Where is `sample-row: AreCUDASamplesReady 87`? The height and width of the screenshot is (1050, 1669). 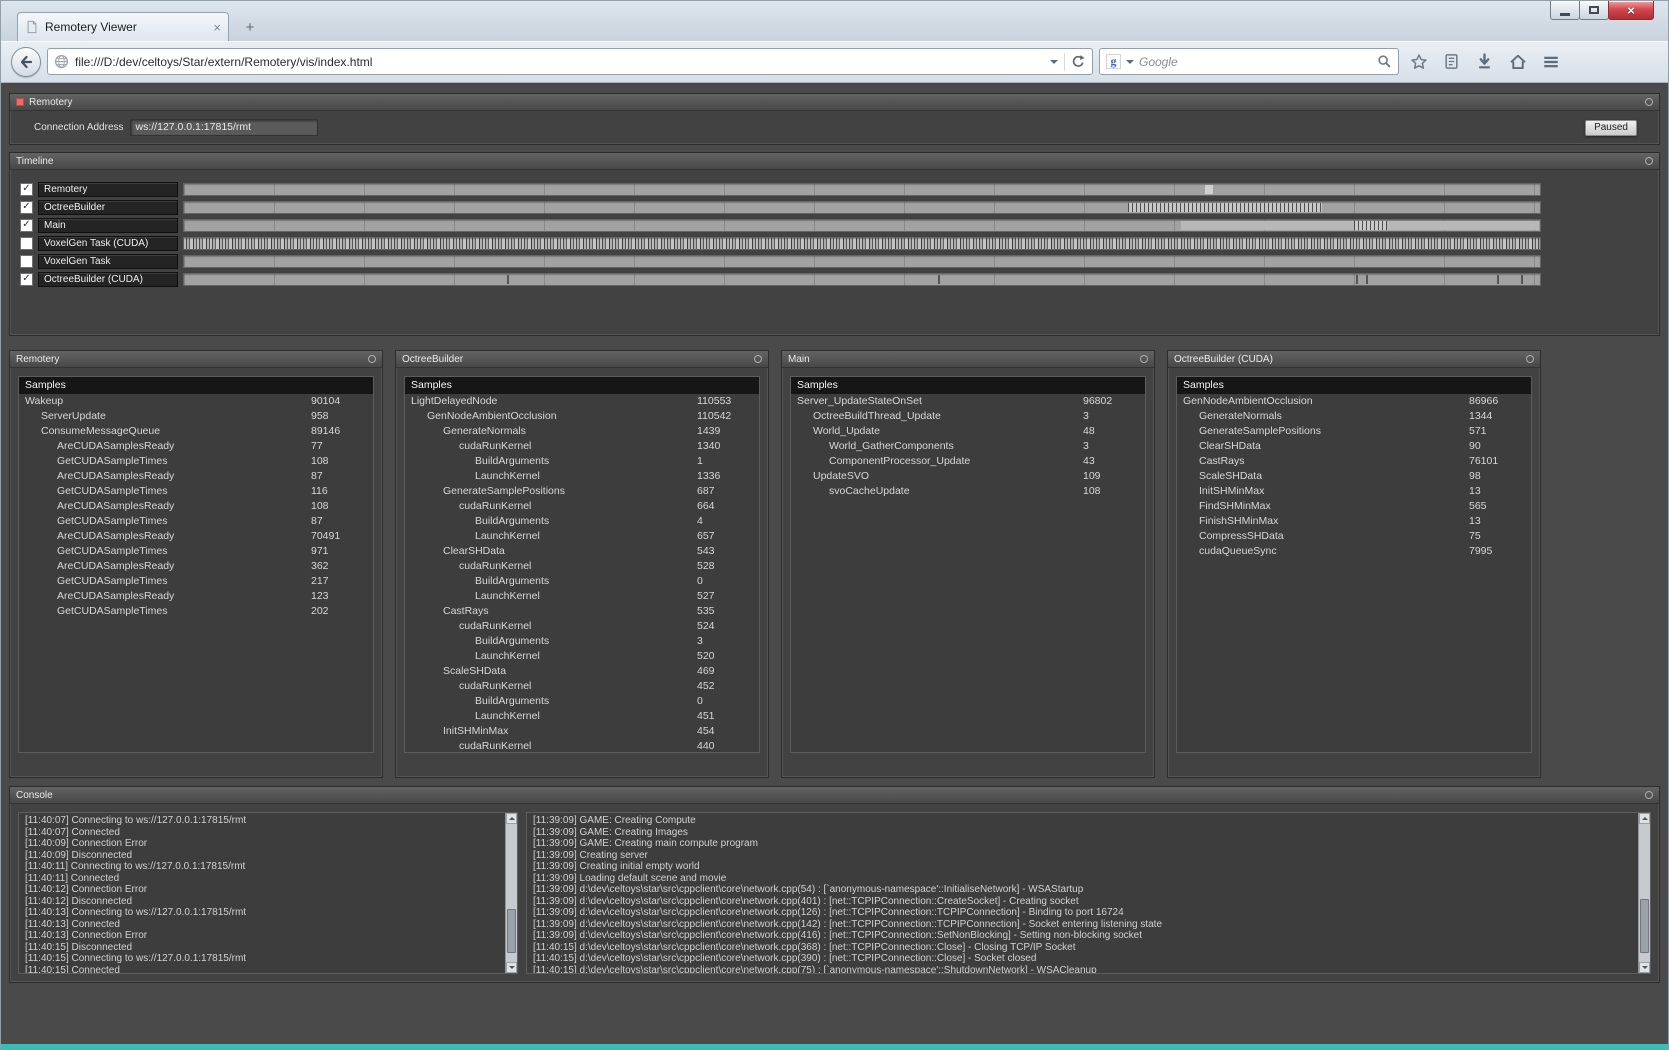
sample-row: AreCUDASamplesReady 87 is located at coordinates (196, 476).